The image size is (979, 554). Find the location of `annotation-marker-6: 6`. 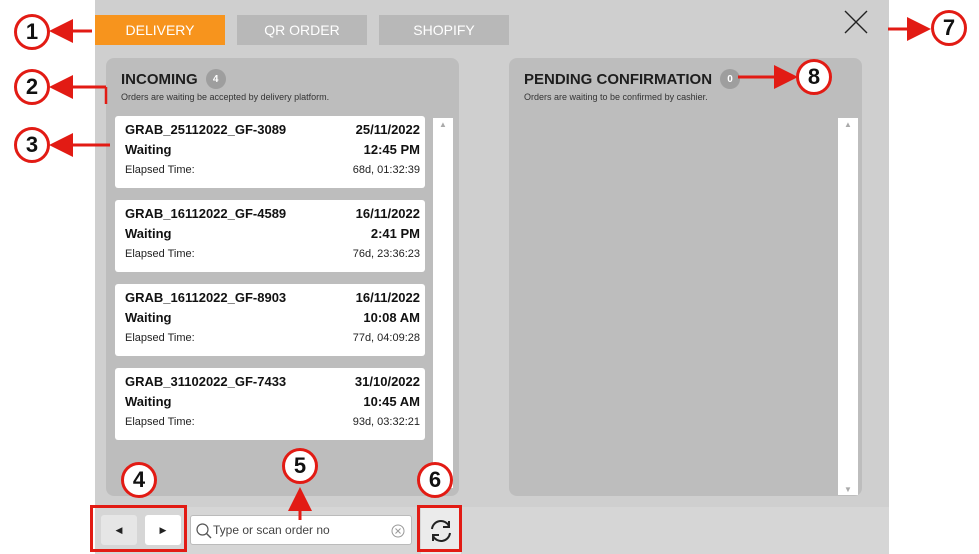

annotation-marker-6: 6 is located at coordinates (435, 480).